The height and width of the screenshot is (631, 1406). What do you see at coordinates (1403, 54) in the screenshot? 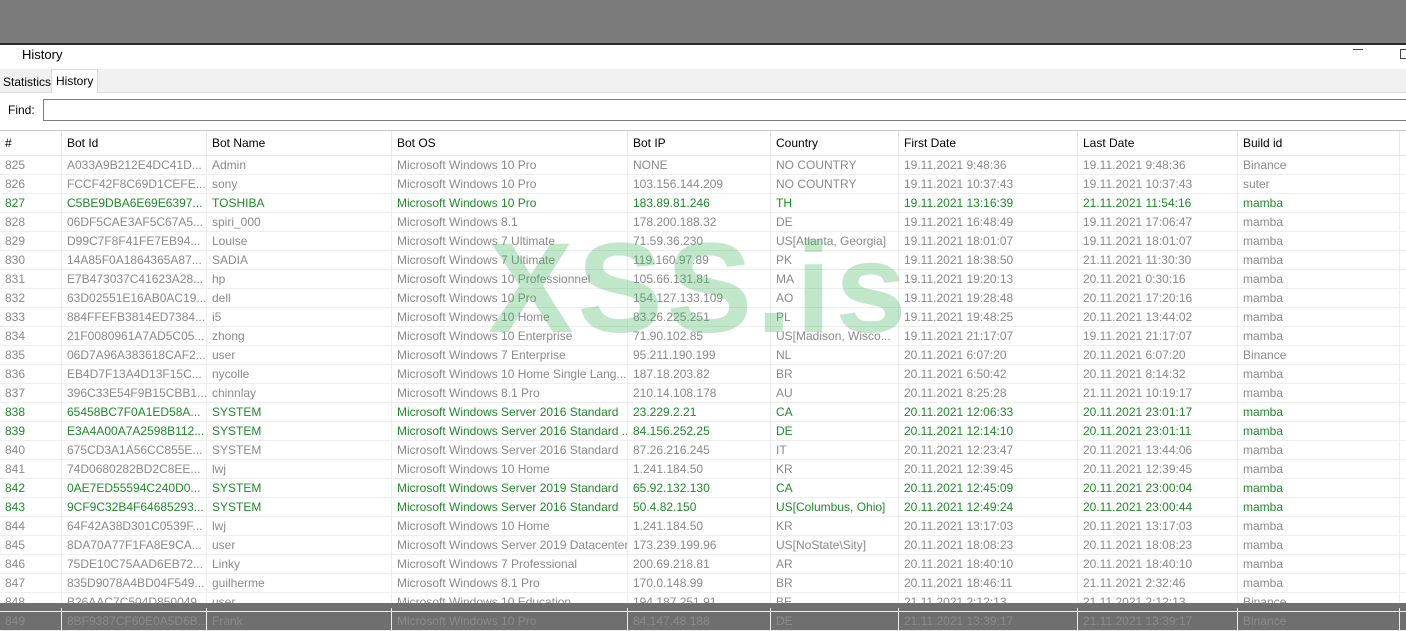
I see `maximize-icon` at bounding box center [1403, 54].